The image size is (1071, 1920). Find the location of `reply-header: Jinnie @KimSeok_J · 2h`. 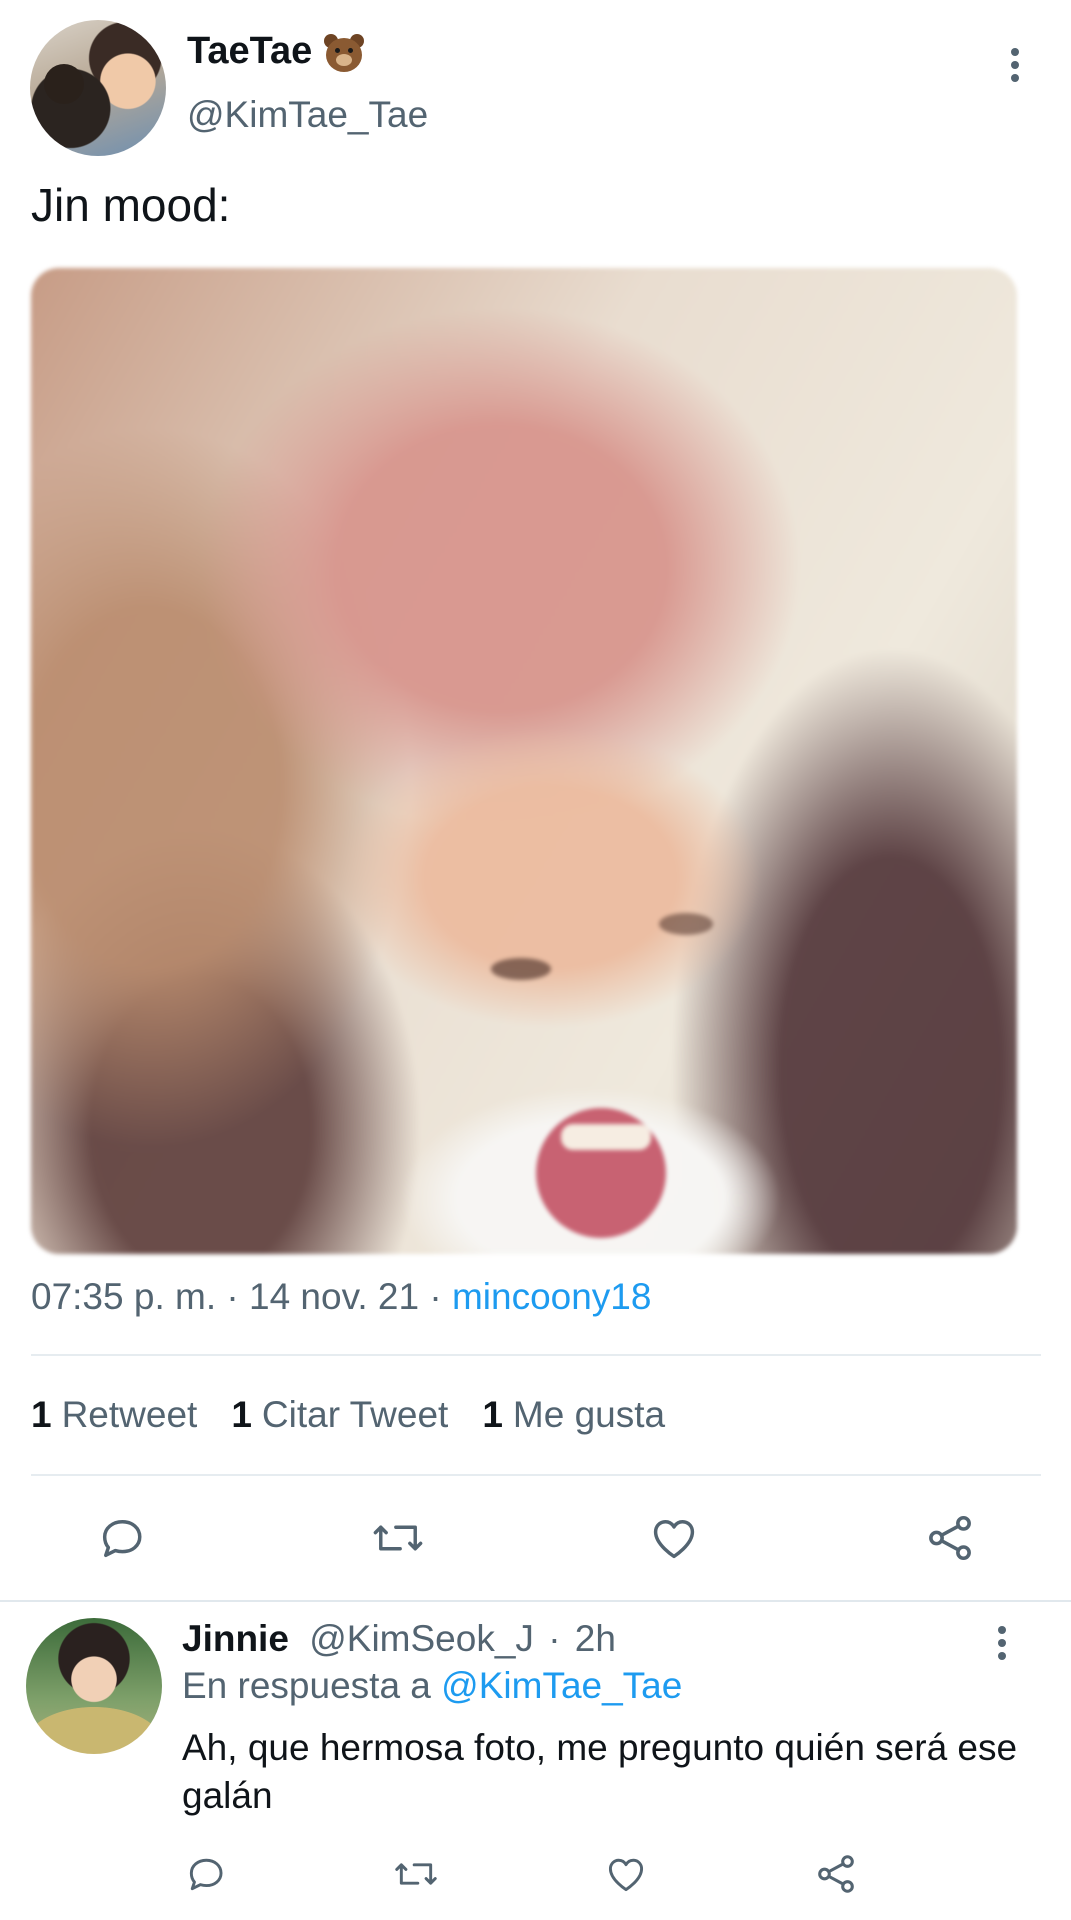

reply-header: Jinnie @KimSeok_J · 2h is located at coordinates (399, 1639).